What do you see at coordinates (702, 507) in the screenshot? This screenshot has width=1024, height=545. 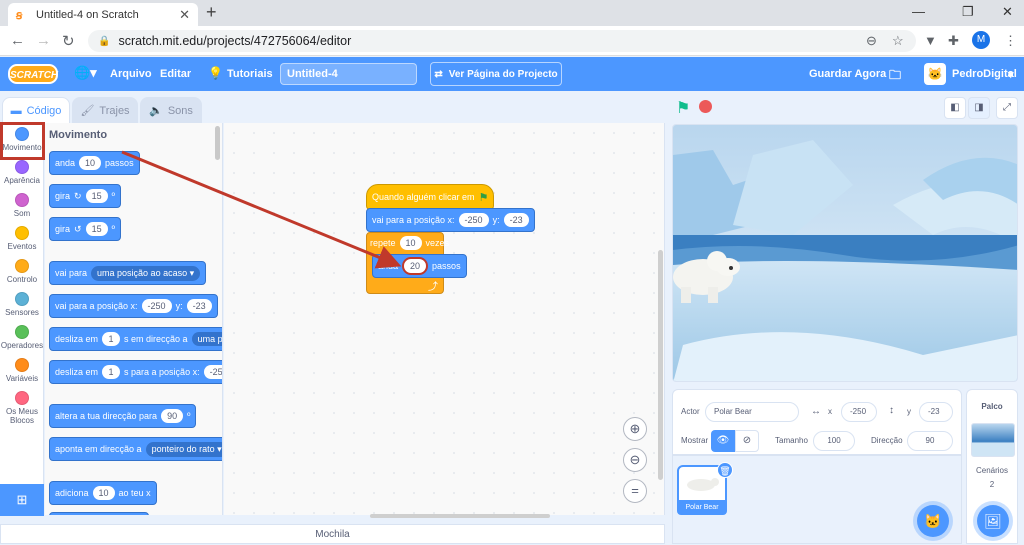 I see `sprite-thumb-name: Polar Bear` at bounding box center [702, 507].